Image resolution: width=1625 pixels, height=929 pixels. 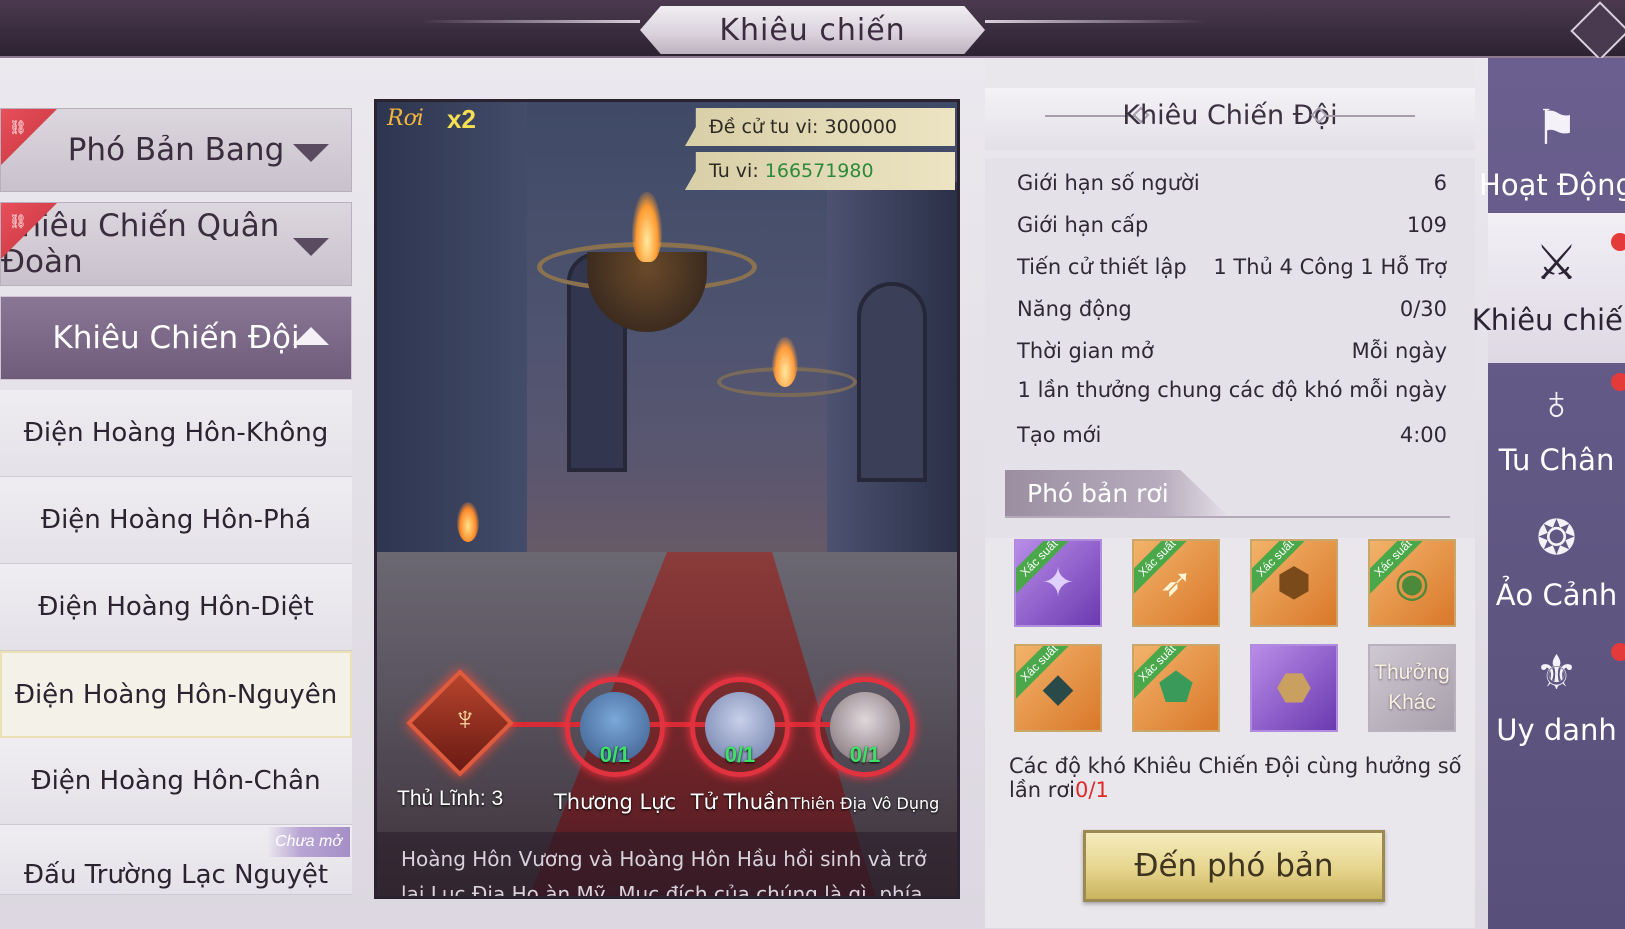 I want to click on other-rewards-label: Thưởng Khác, so click(x=1412, y=687).